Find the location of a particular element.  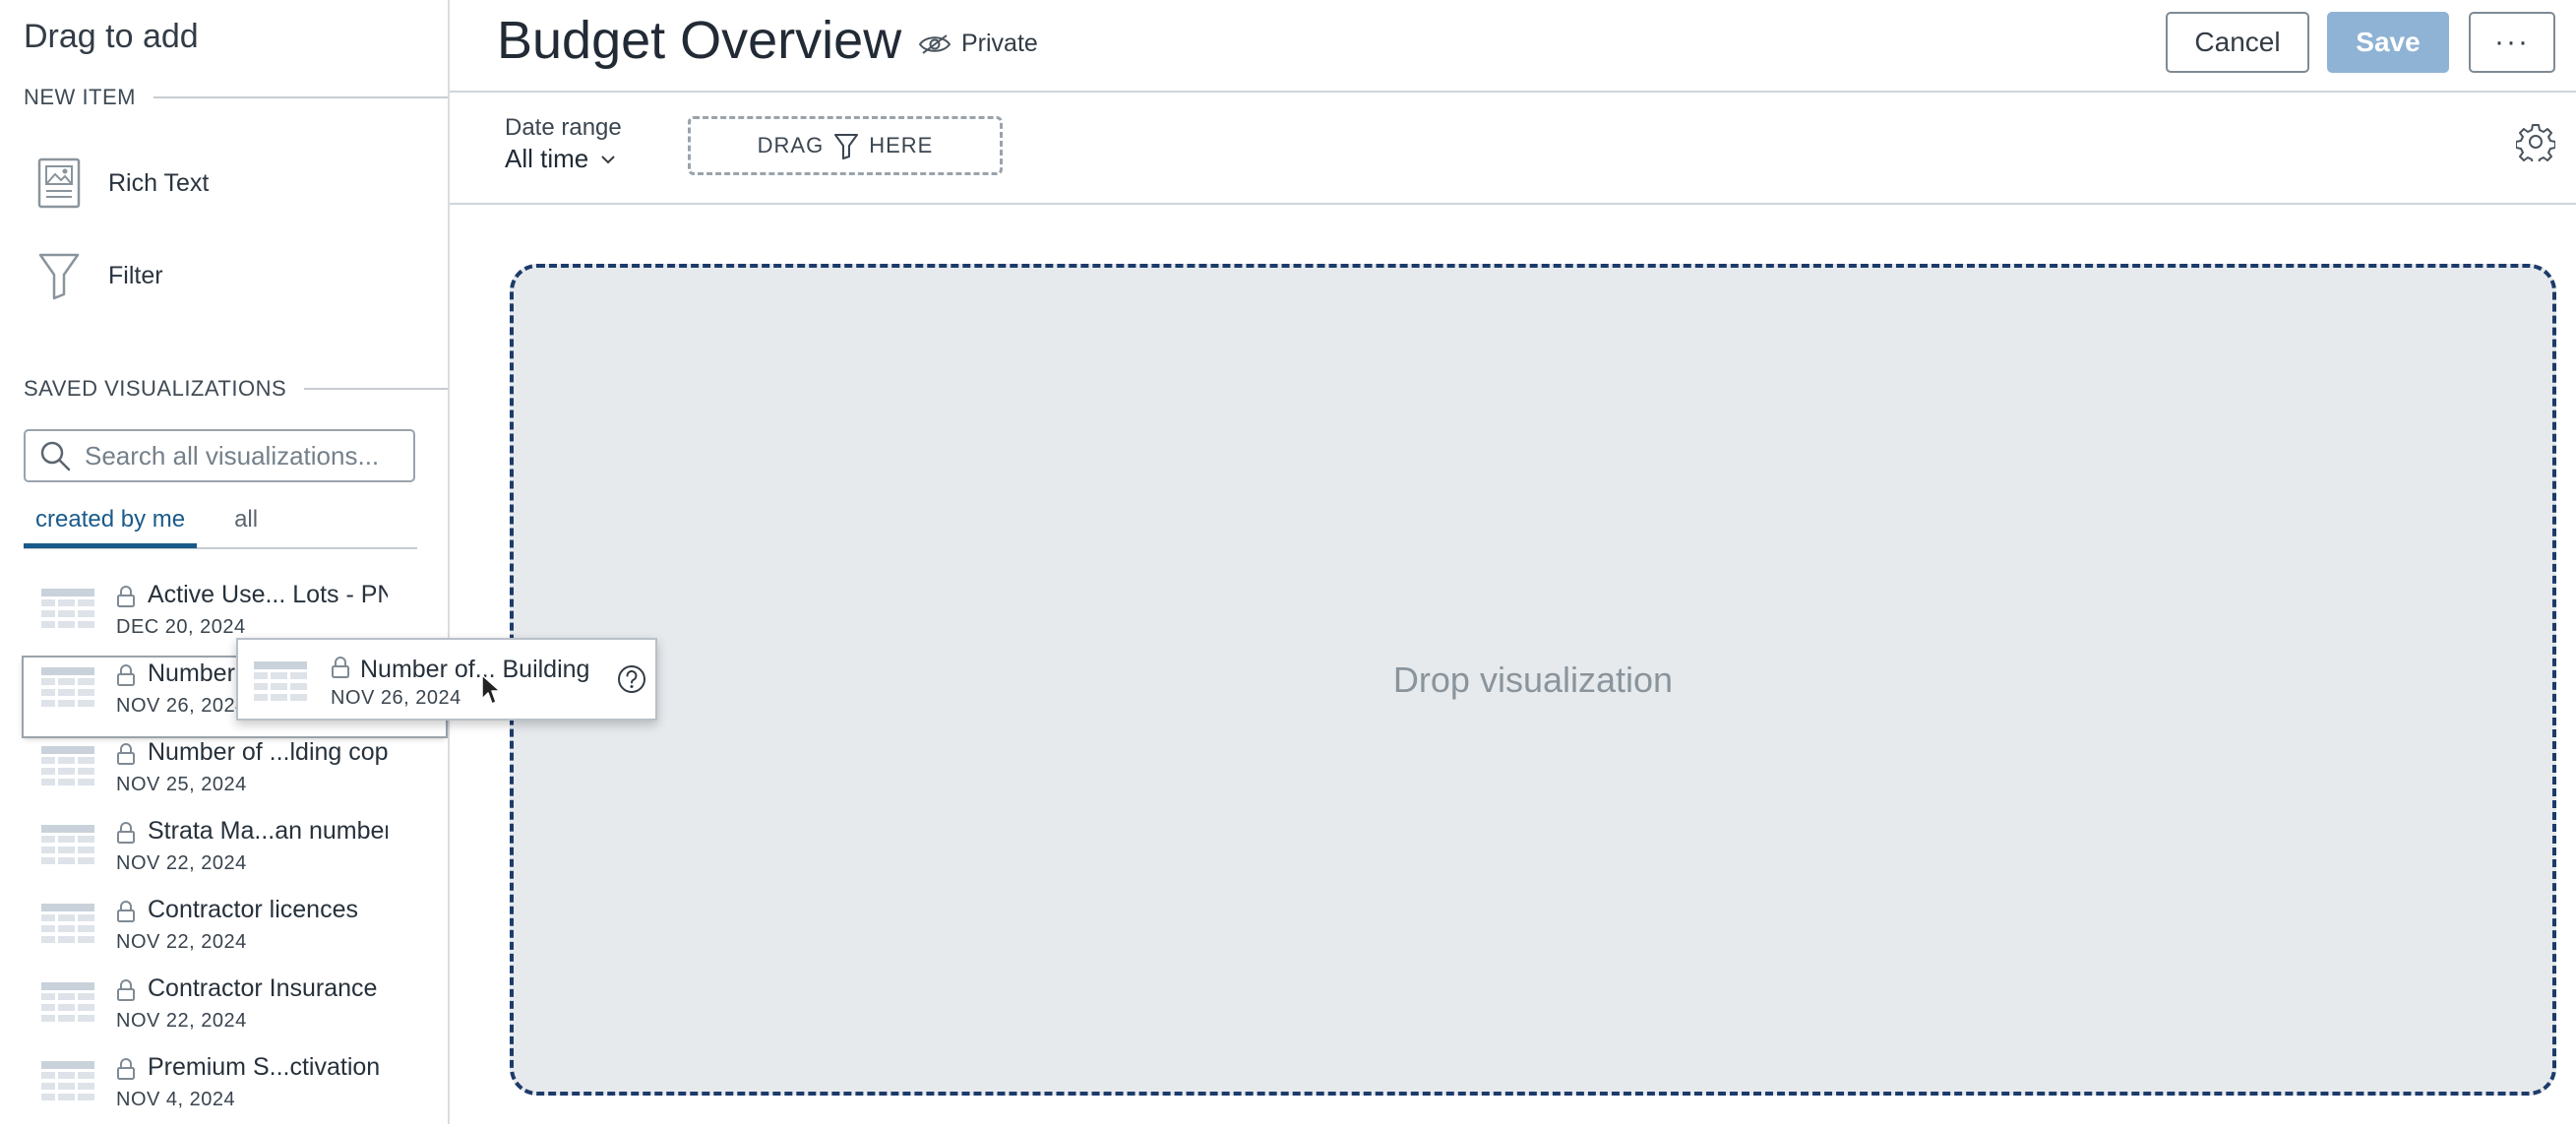

drag-label: DRAG is located at coordinates (791, 145).